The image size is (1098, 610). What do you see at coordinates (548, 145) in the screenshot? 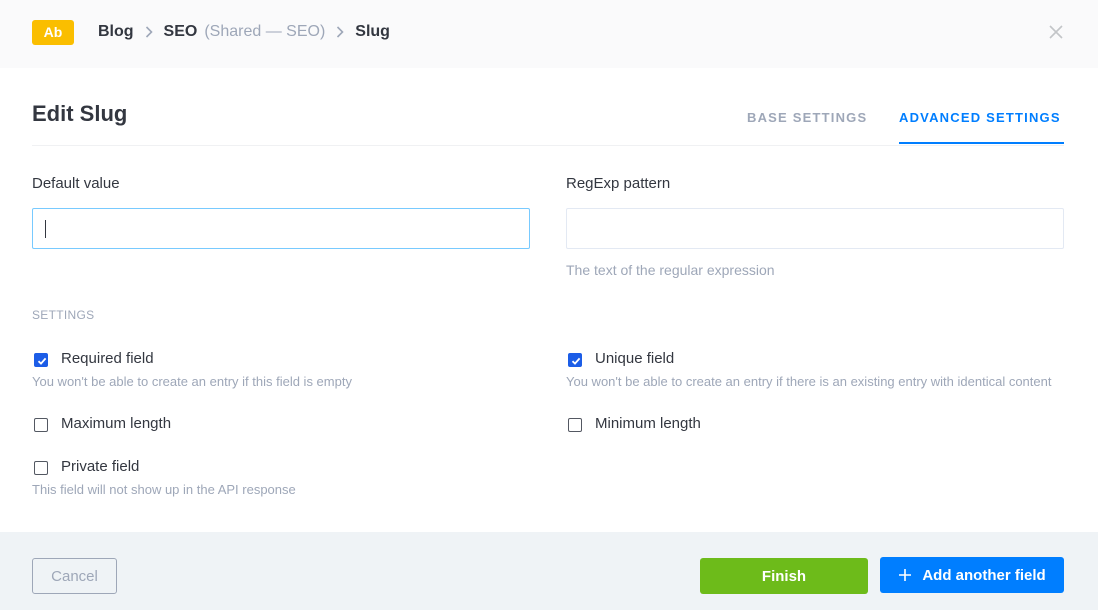
I see `divider` at bounding box center [548, 145].